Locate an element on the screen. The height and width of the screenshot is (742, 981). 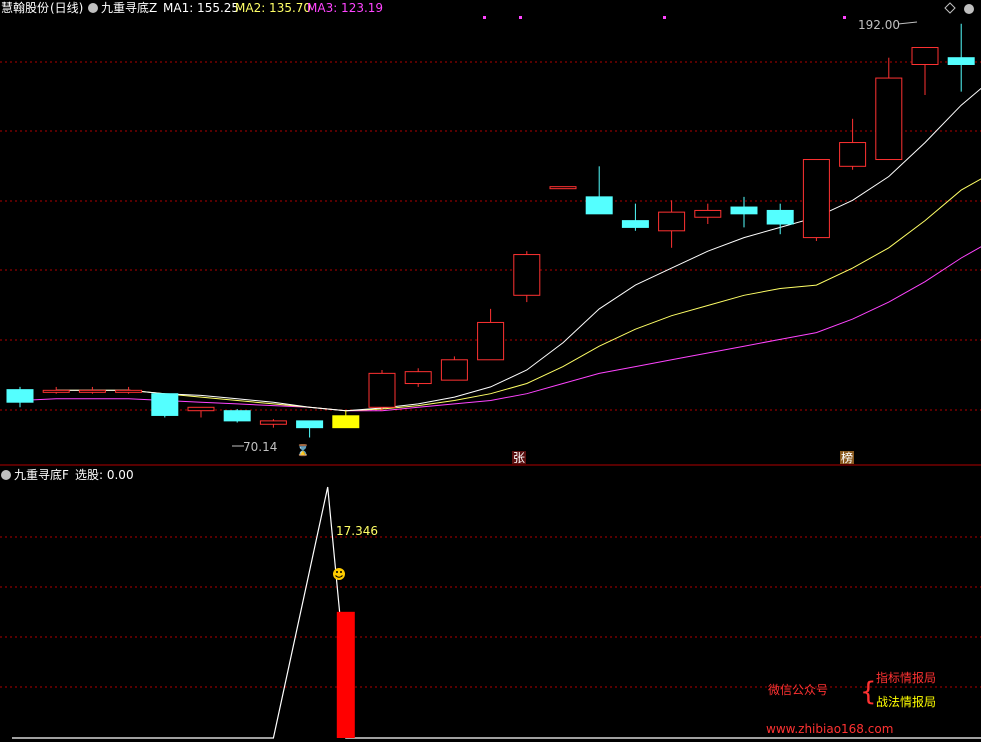
watermark-line1: 指标情报局 is located at coordinates (906, 677).